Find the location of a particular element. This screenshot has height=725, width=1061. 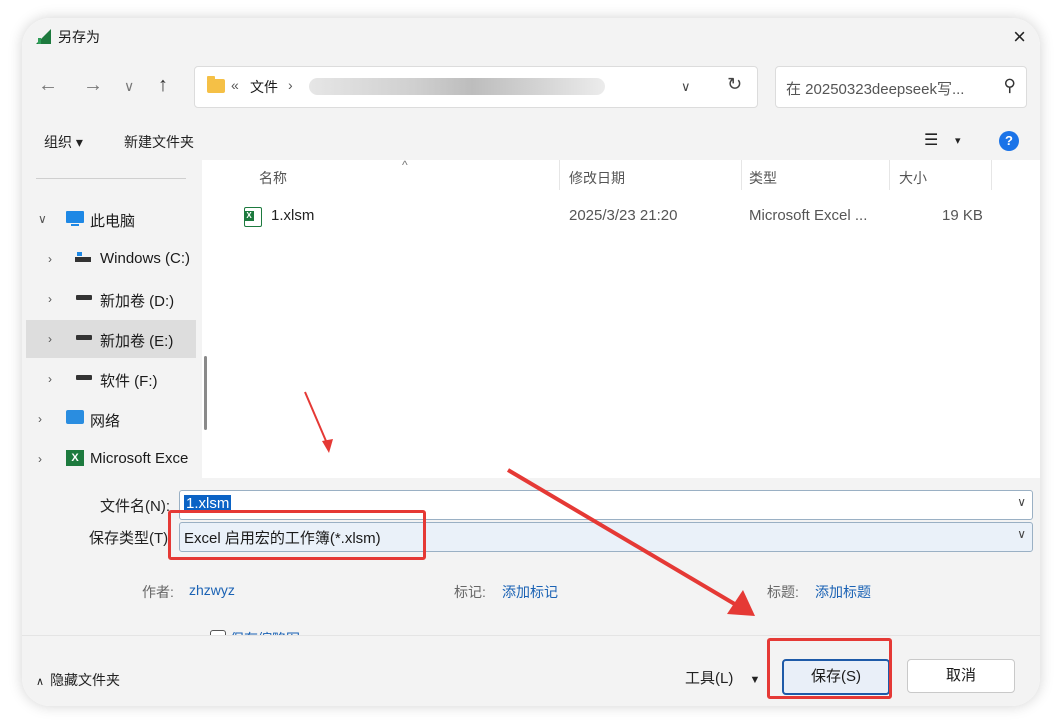

annotation-arrowhead-small is located at coordinates (327, 446).